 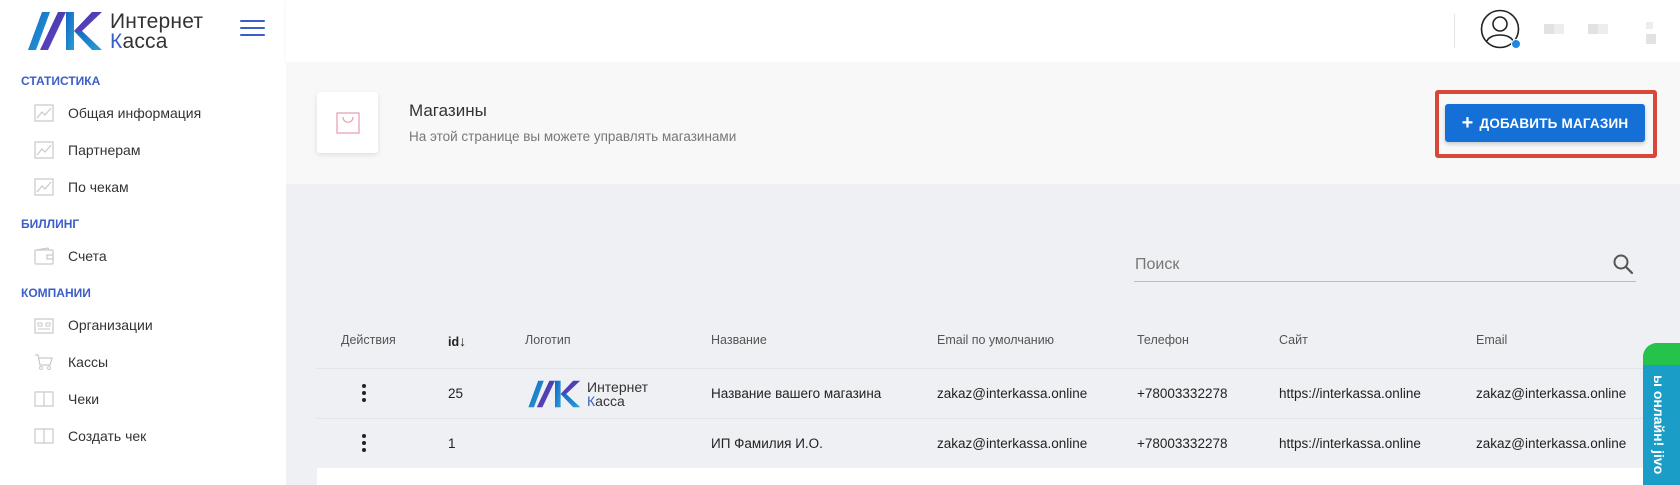 I want to click on sidebar-item-organizations: Организации, so click(x=143, y=324).